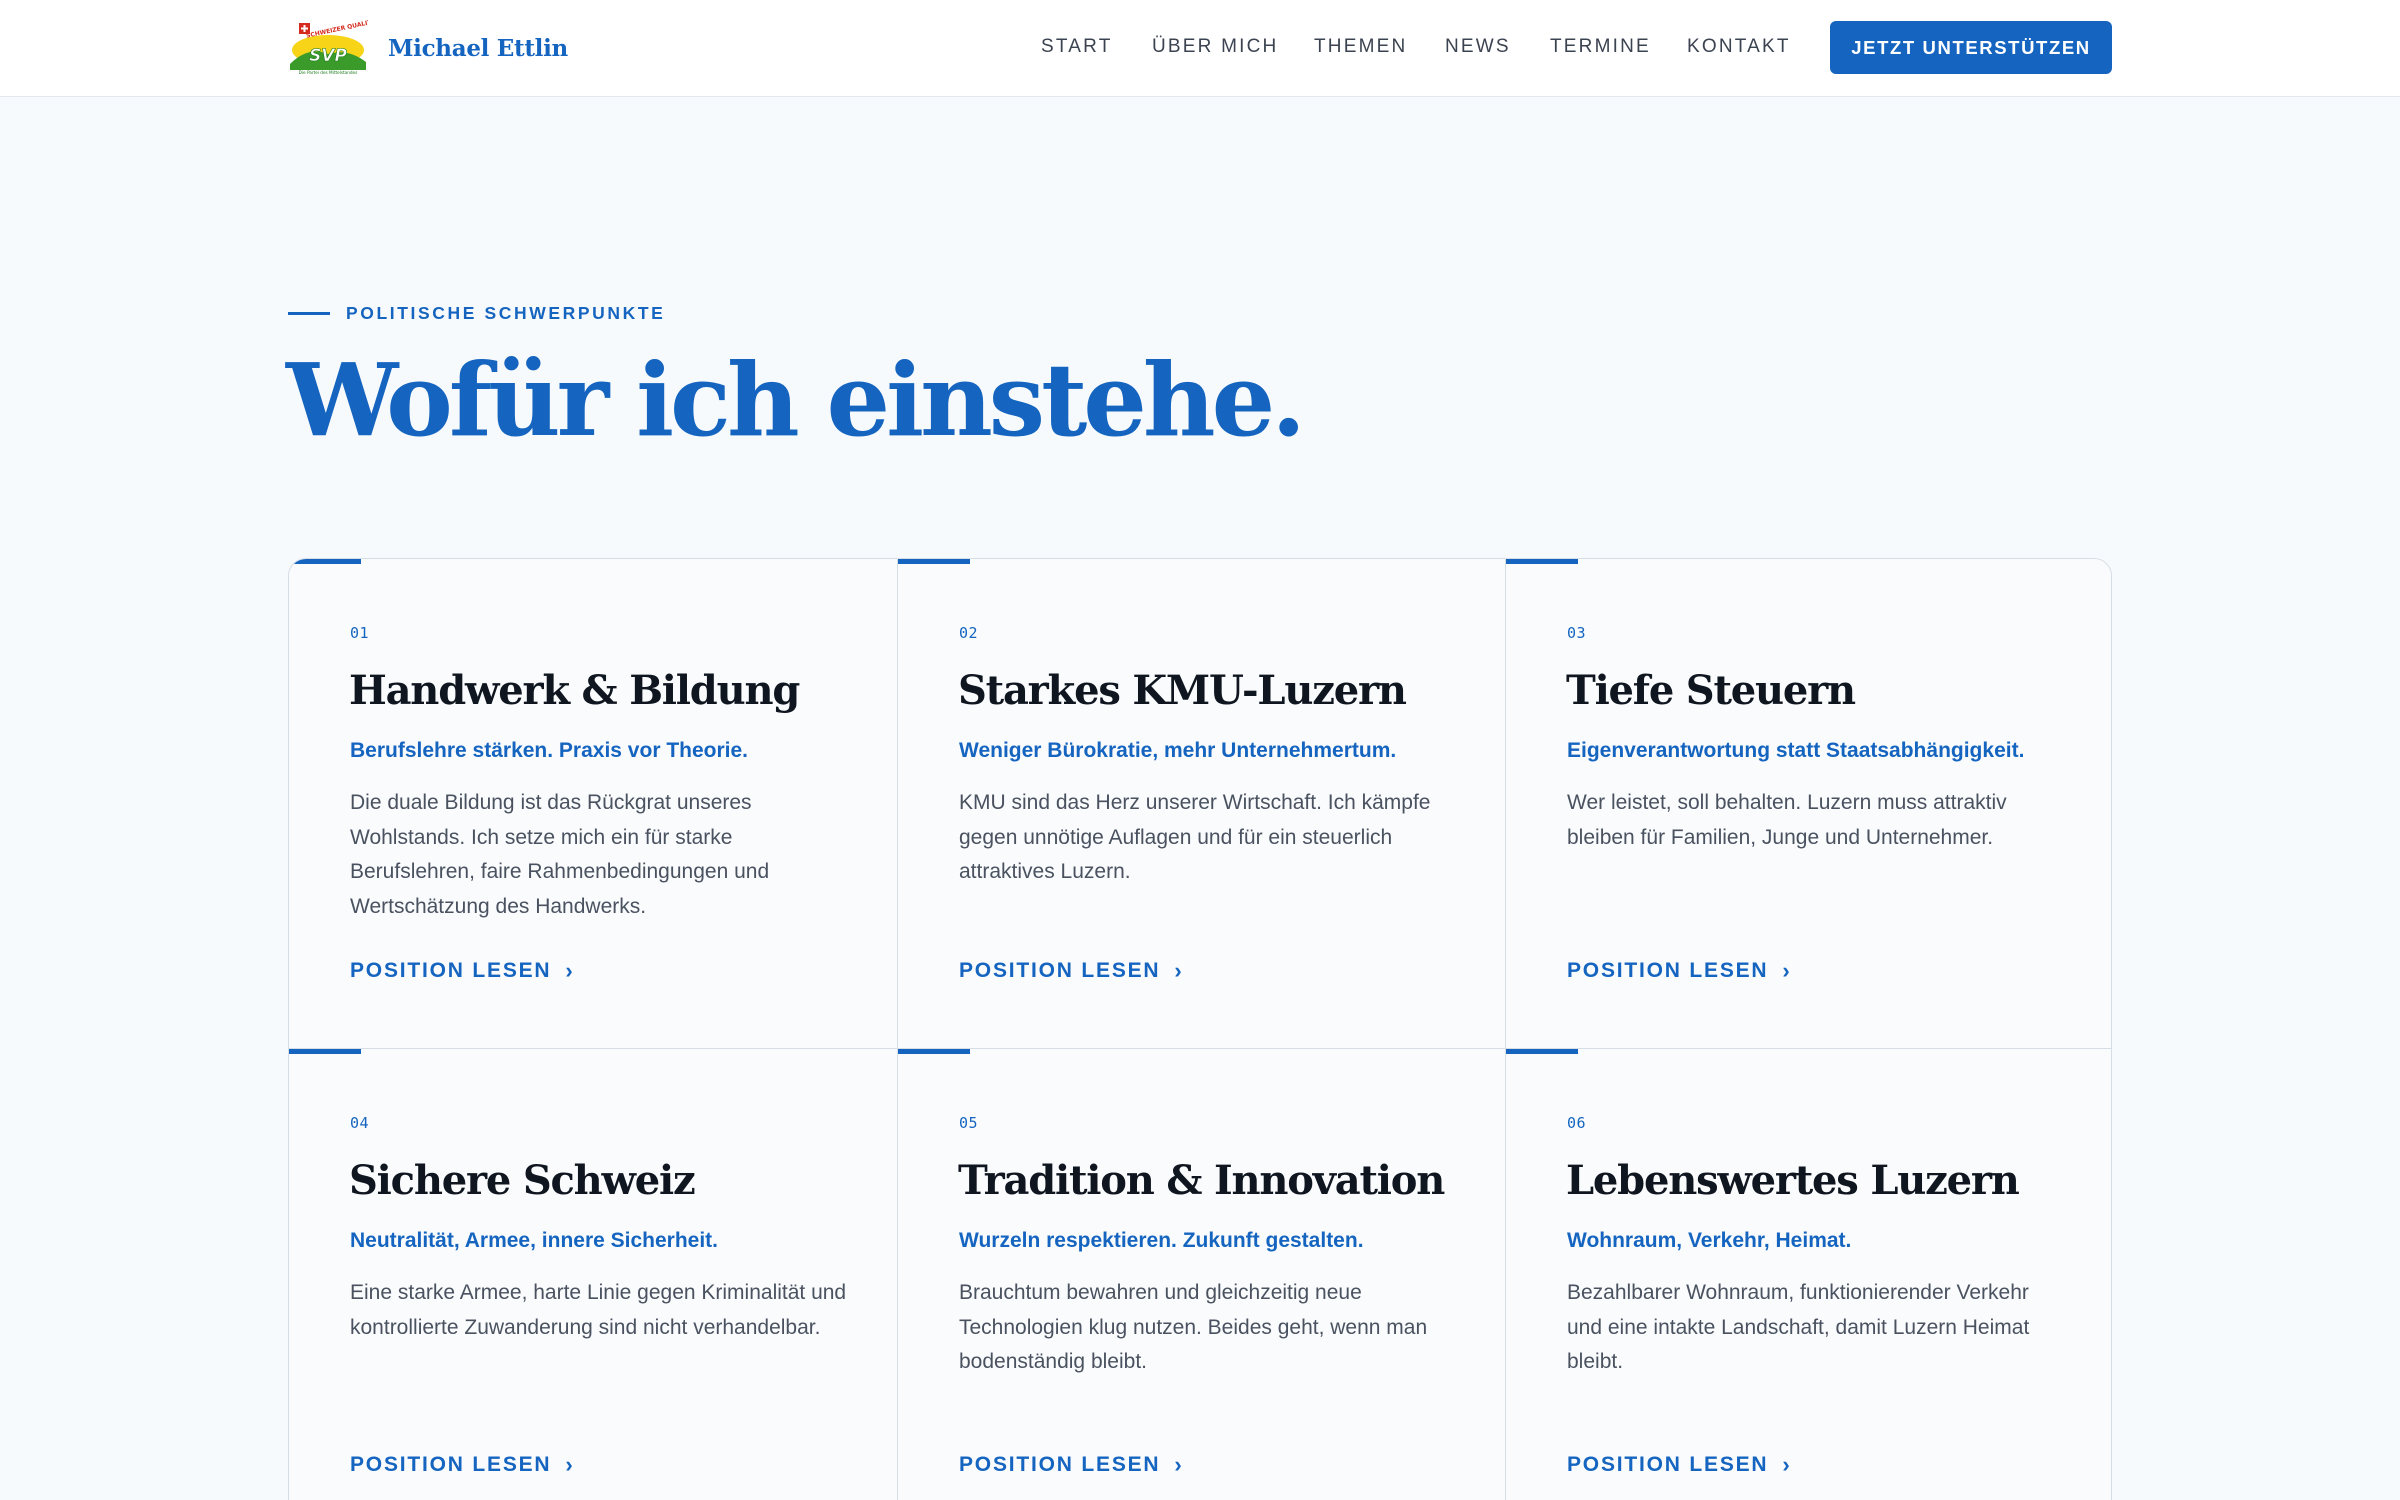 This screenshot has width=2400, height=1500. I want to click on card-subtitle: Wohnraum, Verkehr, Heimat., so click(1709, 1240).